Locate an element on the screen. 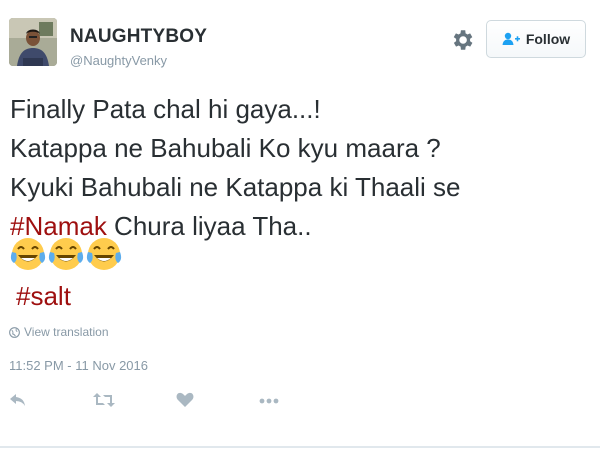  retweet-icon is located at coordinates (104, 400).